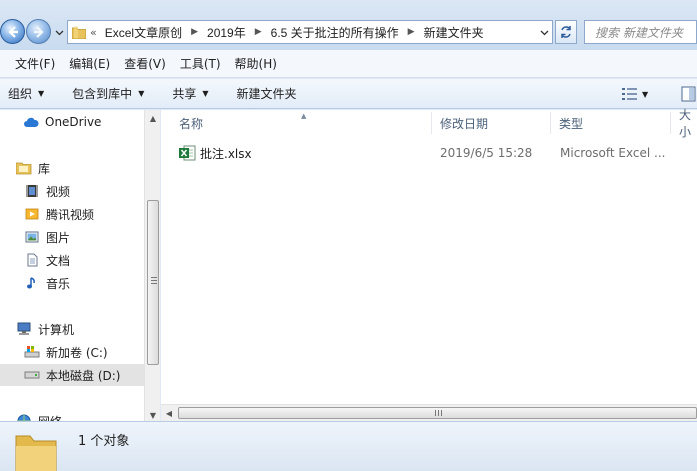 Image resolution: width=697 pixels, height=471 pixels. What do you see at coordinates (20, 94) in the screenshot?
I see `organize-label: 组织` at bounding box center [20, 94].